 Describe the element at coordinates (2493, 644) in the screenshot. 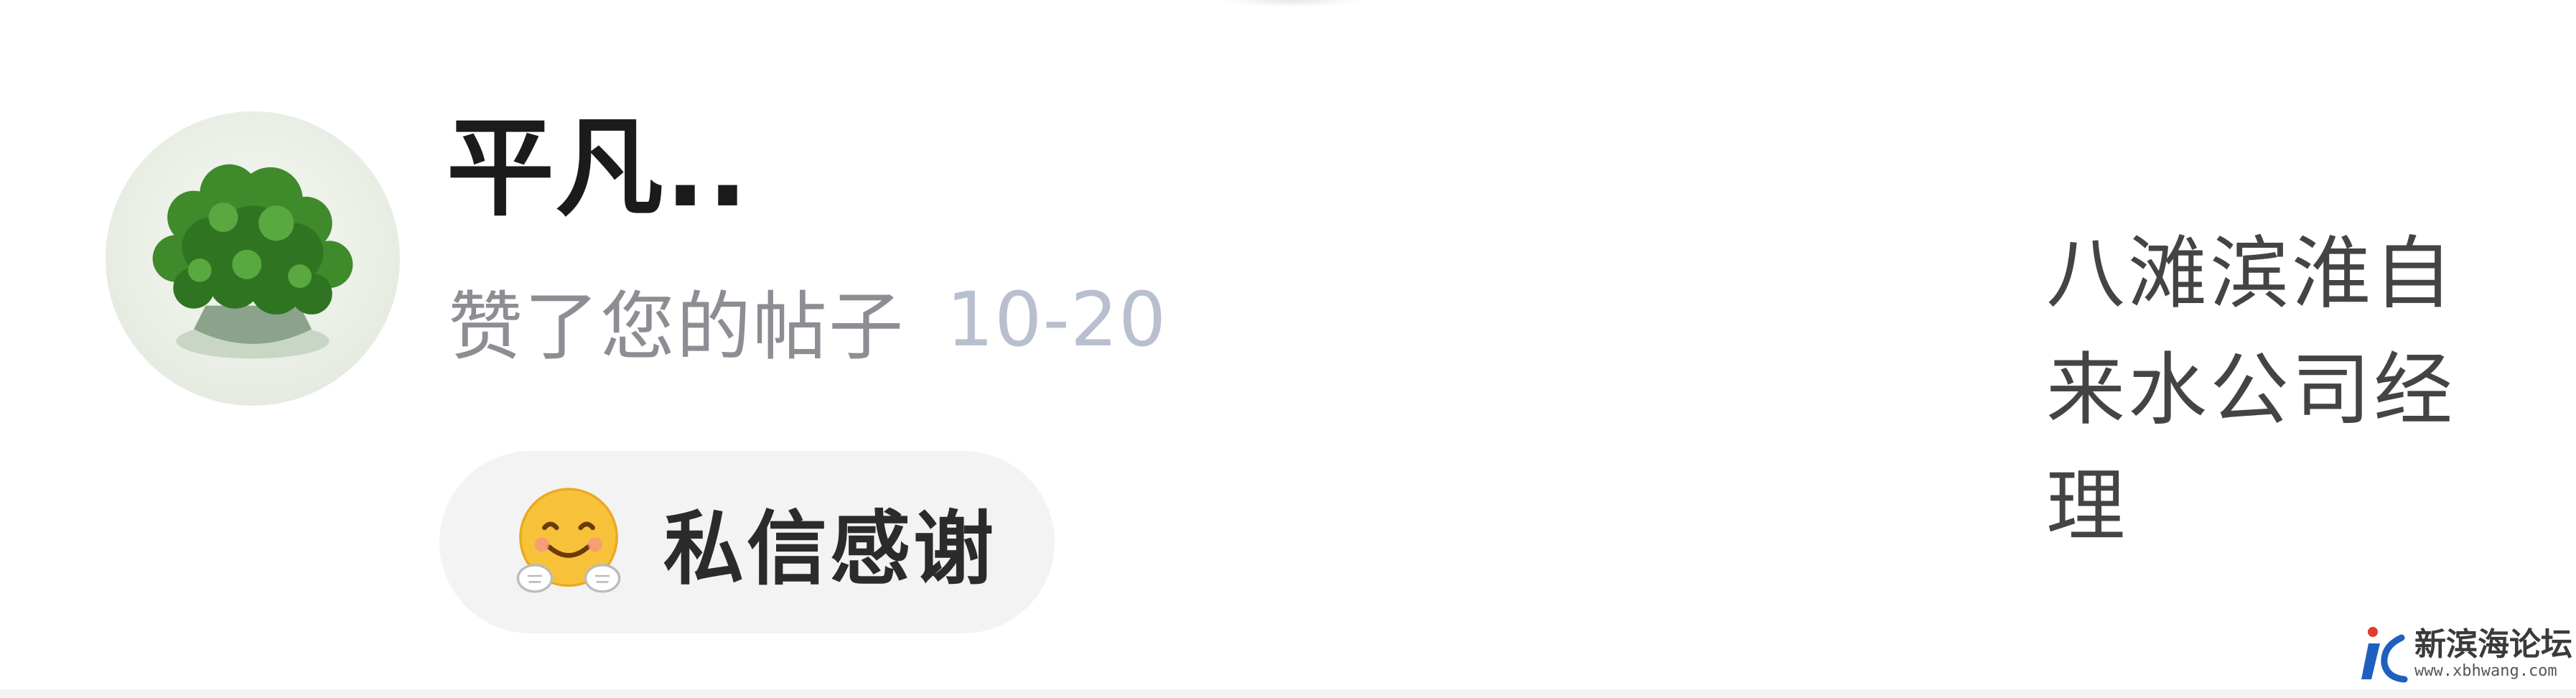

I see `site-name: 新滨海论坛` at that location.